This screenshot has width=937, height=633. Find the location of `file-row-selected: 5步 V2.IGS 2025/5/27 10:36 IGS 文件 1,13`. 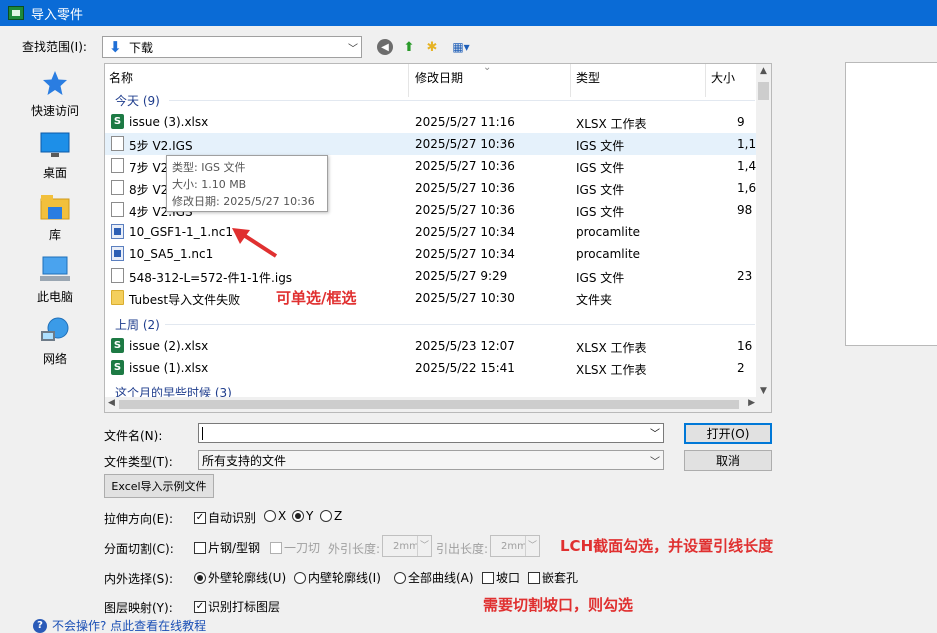

file-row-selected: 5步 V2.IGS 2025/5/27 10:36 IGS 文件 1,13 is located at coordinates (434, 144).